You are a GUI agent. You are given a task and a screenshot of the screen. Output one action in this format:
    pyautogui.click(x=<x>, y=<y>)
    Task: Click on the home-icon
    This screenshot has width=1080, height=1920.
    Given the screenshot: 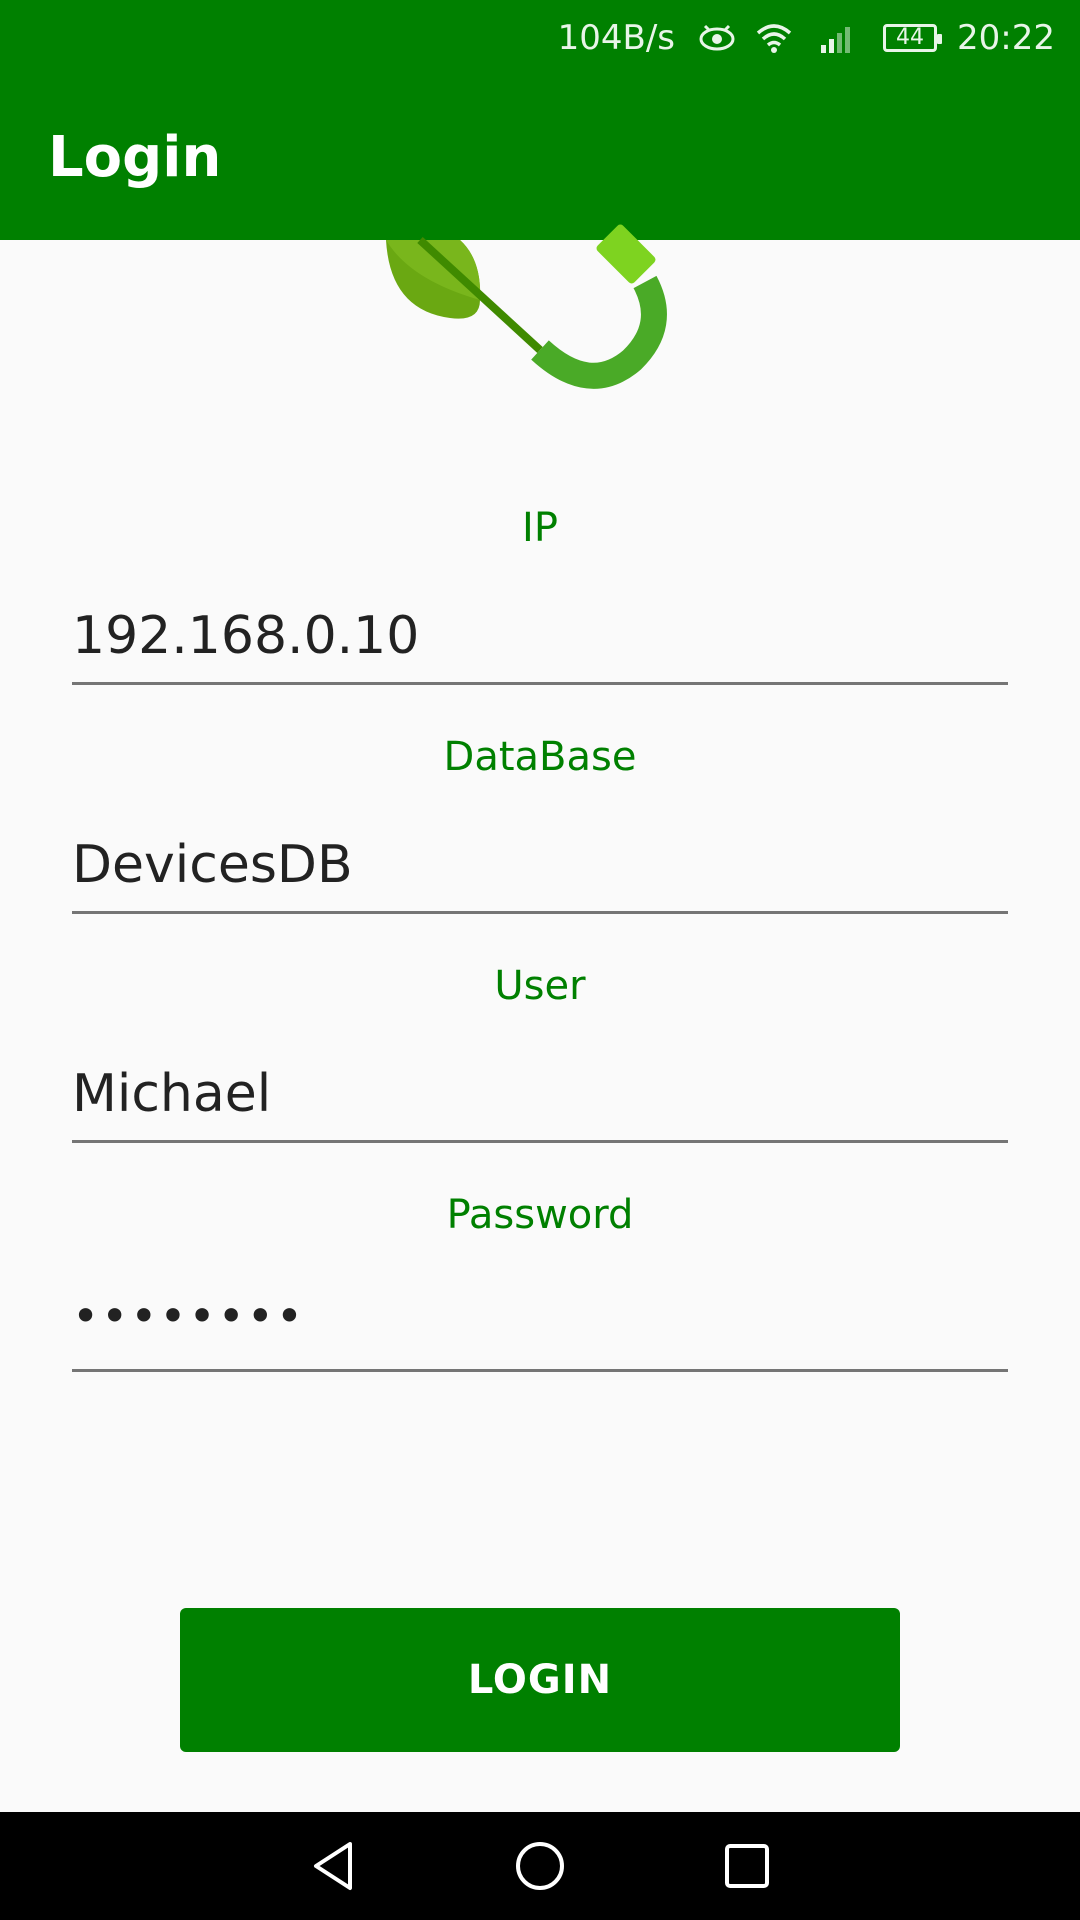 What is the action you would take?
    pyautogui.click(x=540, y=1866)
    